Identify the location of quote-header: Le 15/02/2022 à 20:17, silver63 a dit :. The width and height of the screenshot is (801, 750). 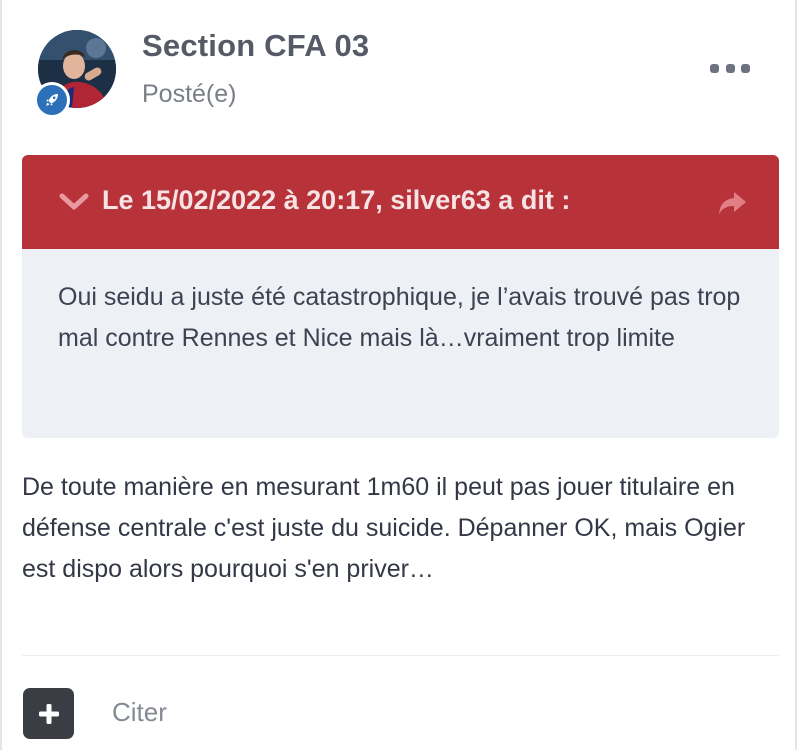
(400, 202).